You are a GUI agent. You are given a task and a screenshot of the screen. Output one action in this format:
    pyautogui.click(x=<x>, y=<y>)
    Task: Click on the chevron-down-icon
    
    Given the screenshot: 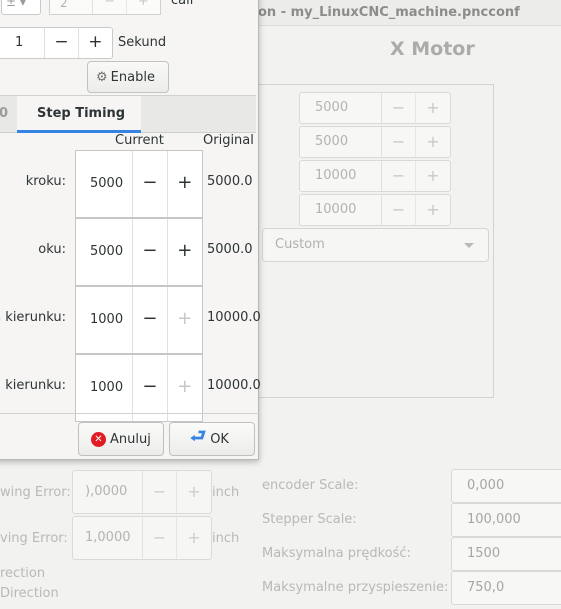 What is the action you would take?
    pyautogui.click(x=469, y=245)
    